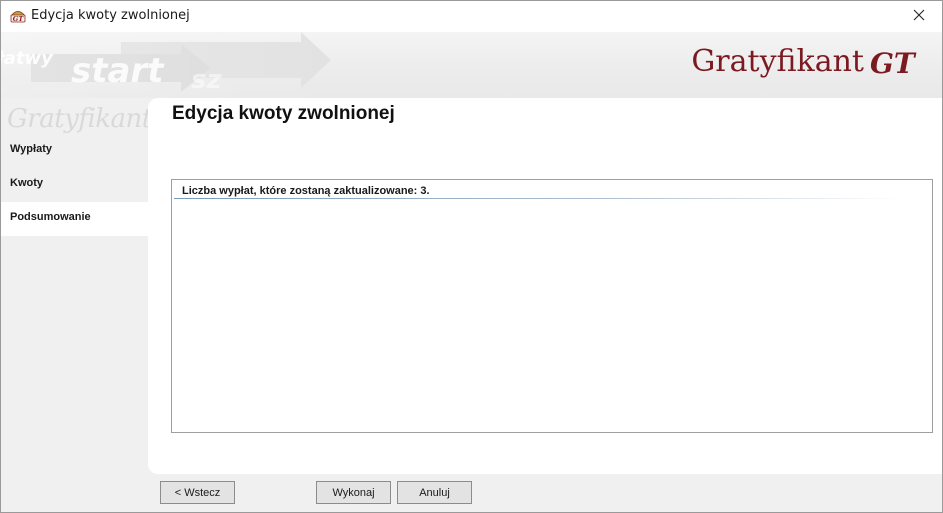  Describe the element at coordinates (777, 61) in the screenshot. I see `brand-logo-text: Gratyfikant` at that location.